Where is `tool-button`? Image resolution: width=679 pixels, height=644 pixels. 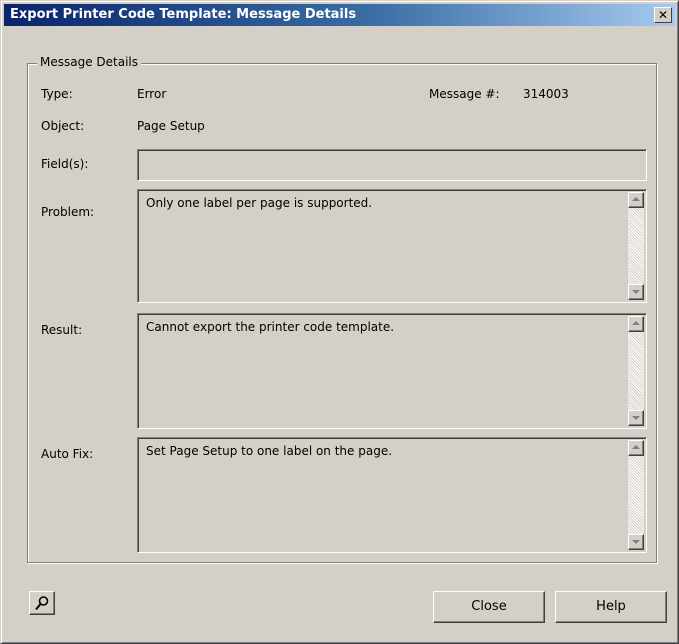
tool-button is located at coordinates (42, 603).